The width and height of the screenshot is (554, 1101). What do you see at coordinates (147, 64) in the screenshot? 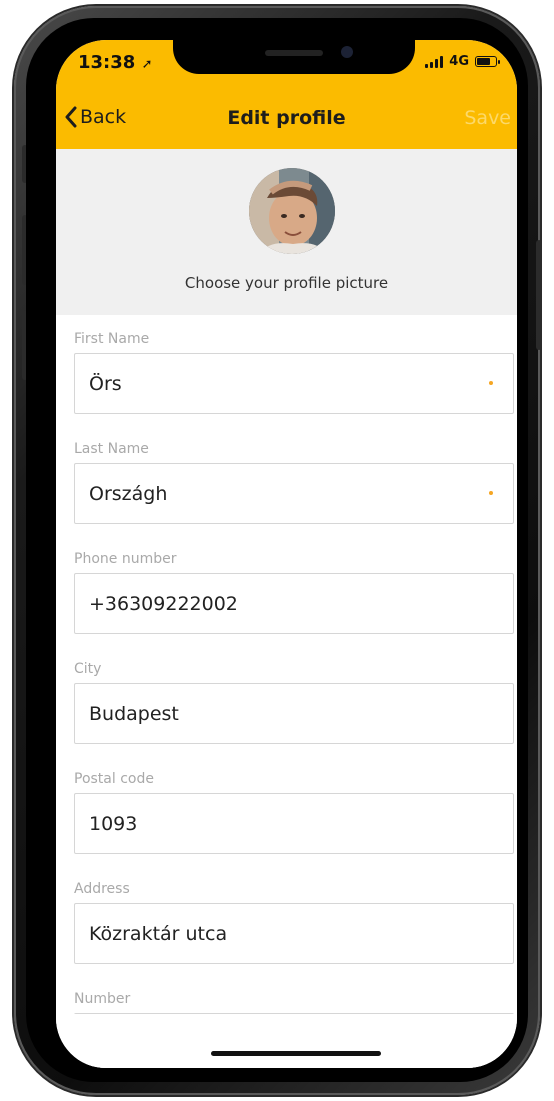
I see `location-arrow-icon: ➚` at bounding box center [147, 64].